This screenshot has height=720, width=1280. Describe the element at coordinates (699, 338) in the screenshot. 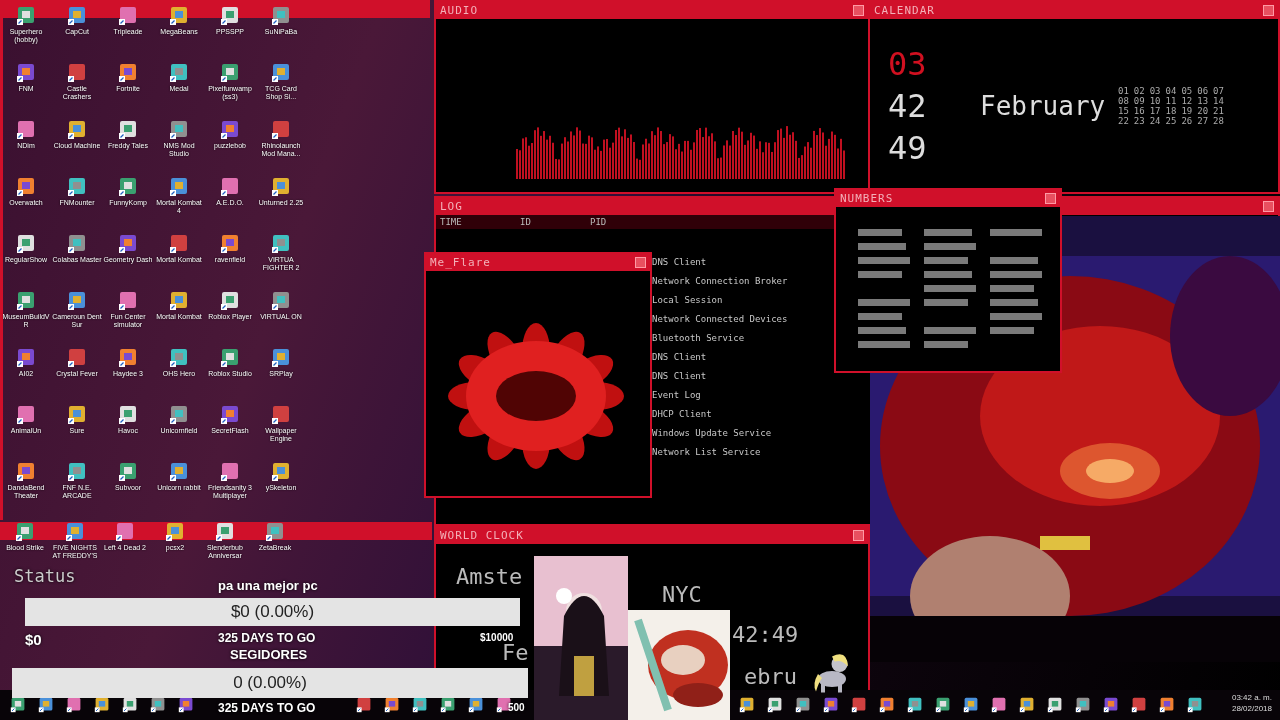

I see `log-entry: Bluetooth Service` at that location.